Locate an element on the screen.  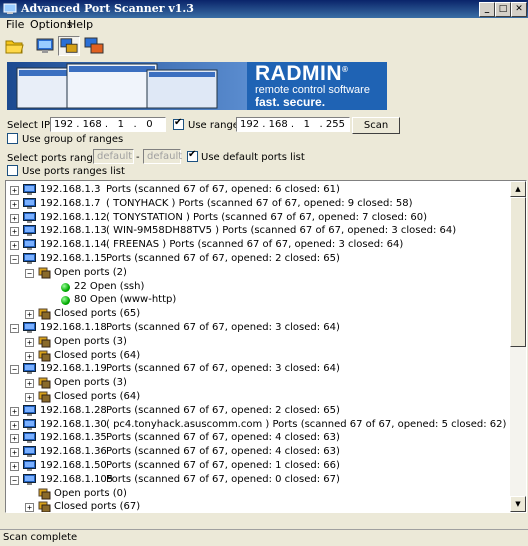
menu-file: File is located at coordinates (15, 24).